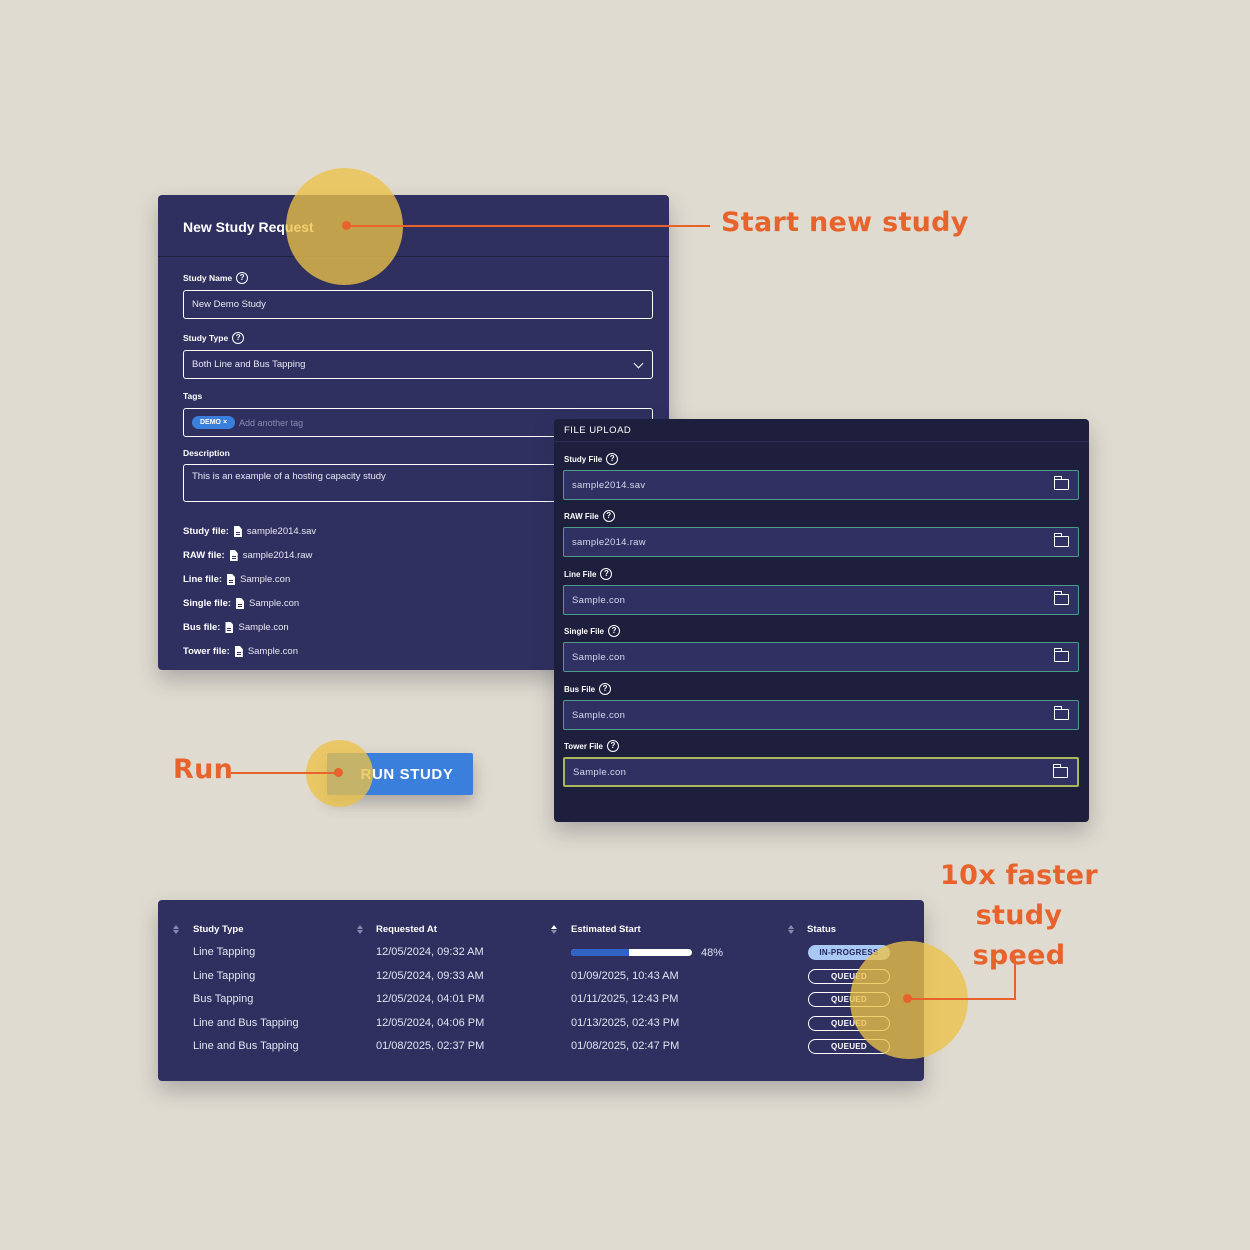 The height and width of the screenshot is (1250, 1250). Describe the element at coordinates (208, 278) in the screenshot. I see `study-name-label-text: Study Name` at that location.